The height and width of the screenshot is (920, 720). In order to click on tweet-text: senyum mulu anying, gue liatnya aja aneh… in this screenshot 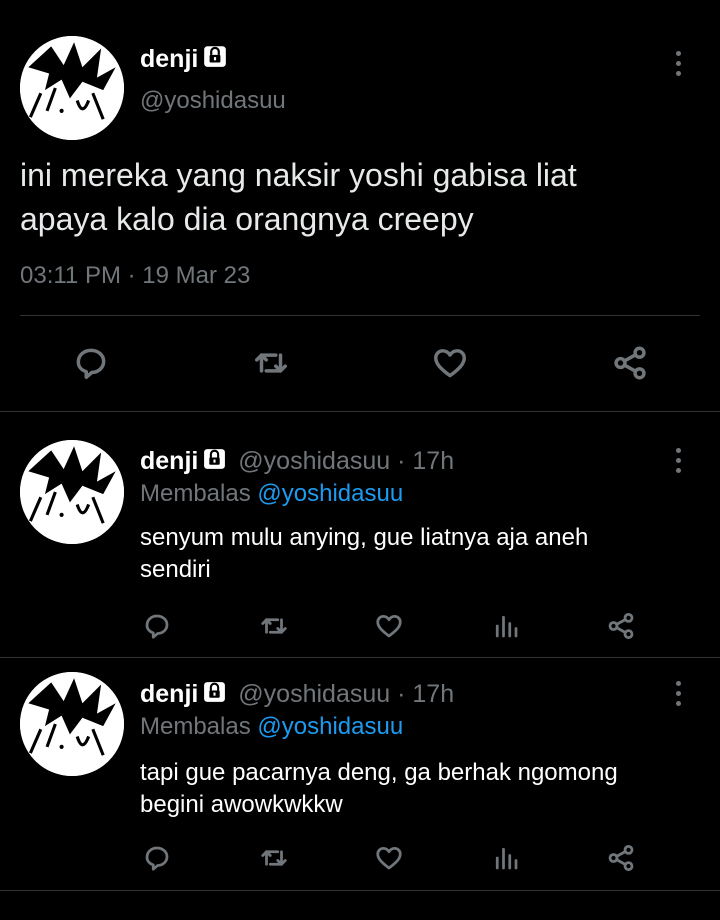, I will do `click(364, 553)`.